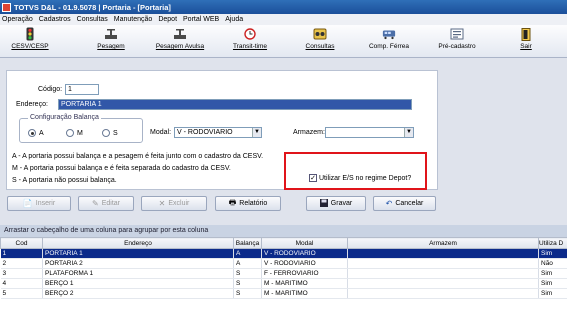 The image size is (567, 312). What do you see at coordinates (457, 34) in the screenshot?
I see `form-icon` at bounding box center [457, 34].